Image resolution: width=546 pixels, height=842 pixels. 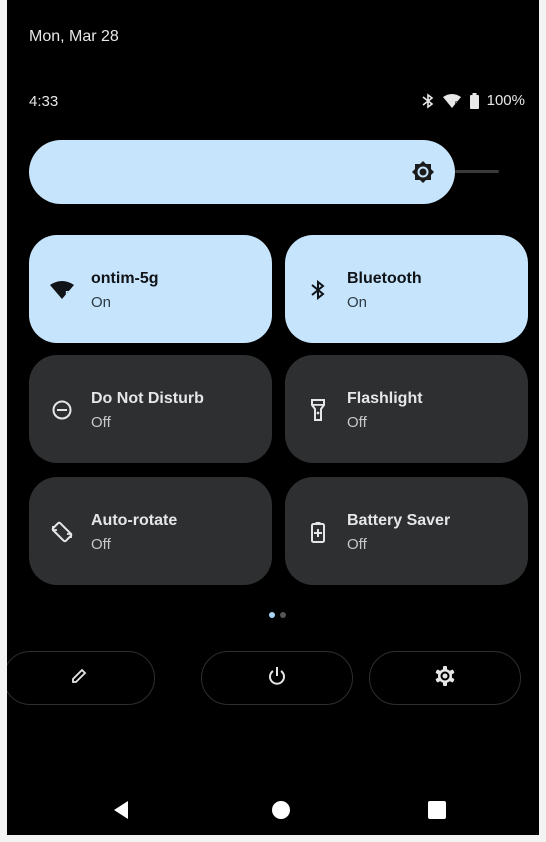 I want to click on recents-button, so click(x=437, y=812).